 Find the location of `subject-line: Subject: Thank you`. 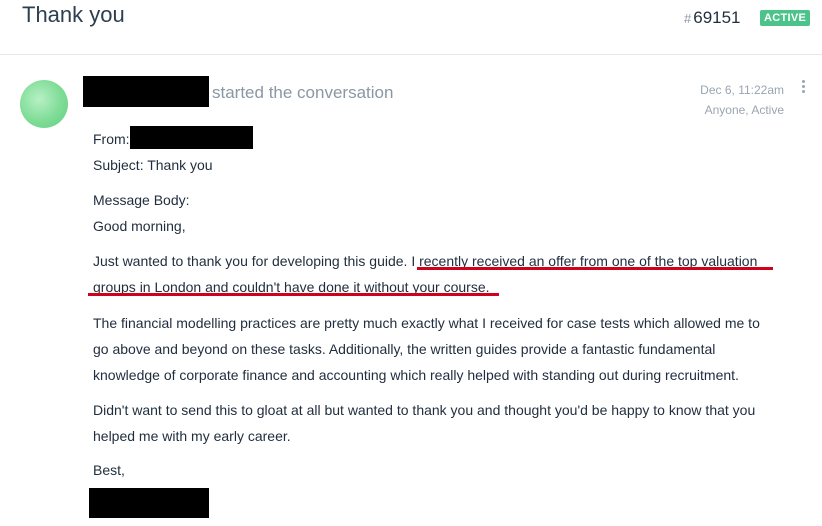

subject-line: Subject: Thank you is located at coordinates (153, 165).